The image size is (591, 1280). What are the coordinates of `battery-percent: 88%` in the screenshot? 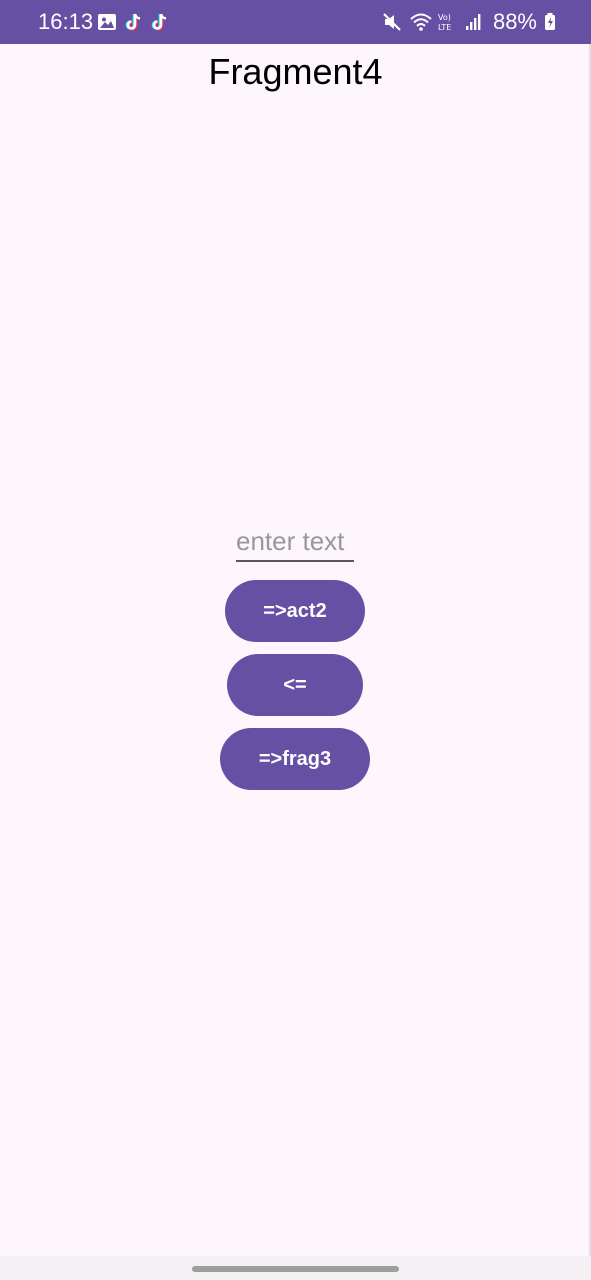 It's located at (514, 21).